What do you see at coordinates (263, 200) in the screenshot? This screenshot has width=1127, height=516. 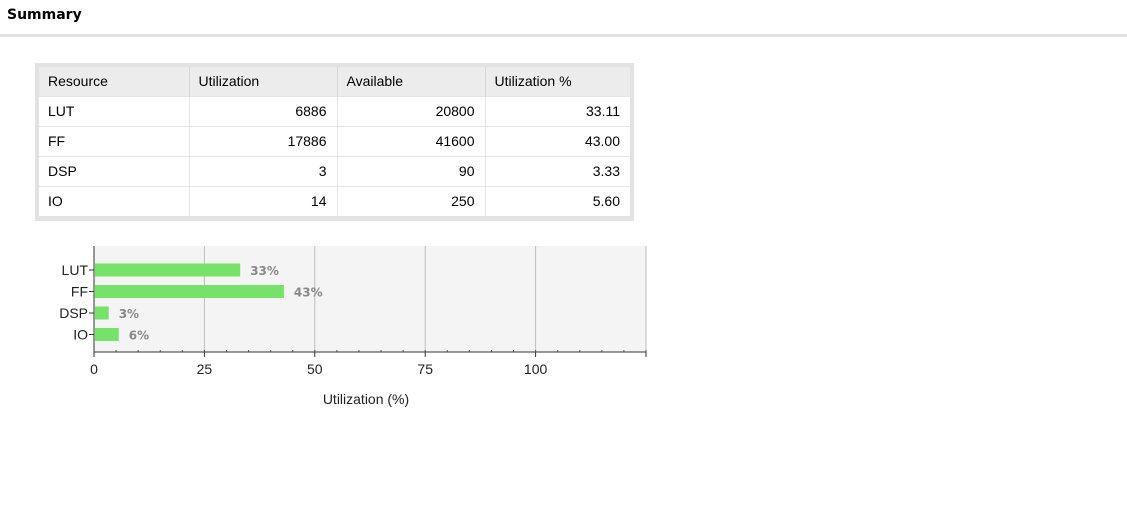 I see `cell-utilization: 14` at bounding box center [263, 200].